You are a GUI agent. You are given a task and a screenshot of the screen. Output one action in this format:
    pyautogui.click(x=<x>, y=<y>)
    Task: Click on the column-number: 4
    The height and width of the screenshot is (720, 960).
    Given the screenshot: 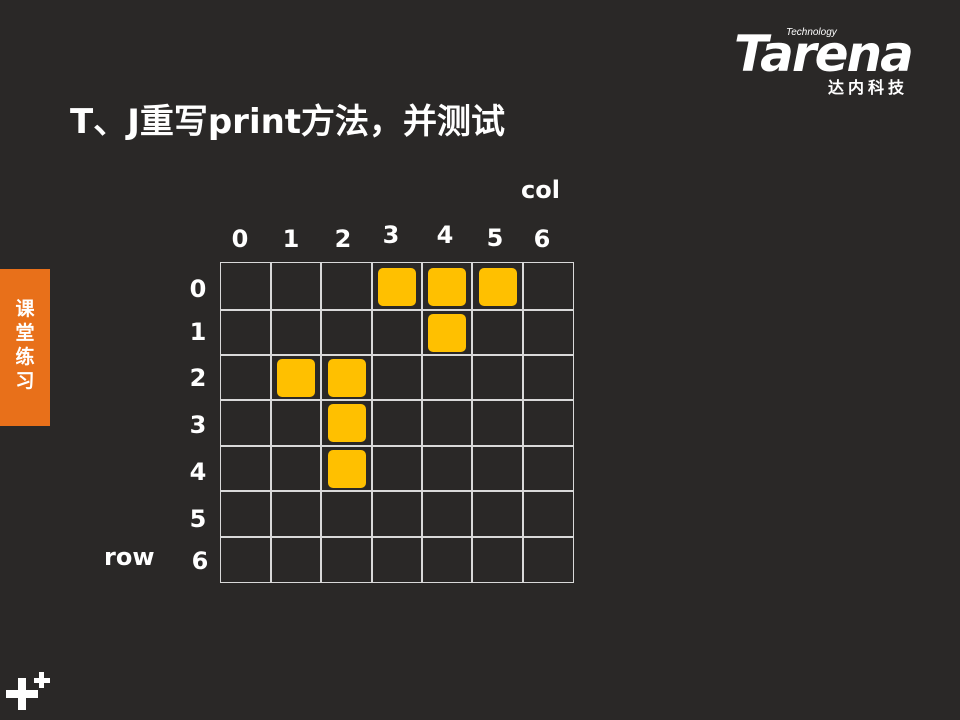 What is the action you would take?
    pyautogui.click(x=445, y=235)
    